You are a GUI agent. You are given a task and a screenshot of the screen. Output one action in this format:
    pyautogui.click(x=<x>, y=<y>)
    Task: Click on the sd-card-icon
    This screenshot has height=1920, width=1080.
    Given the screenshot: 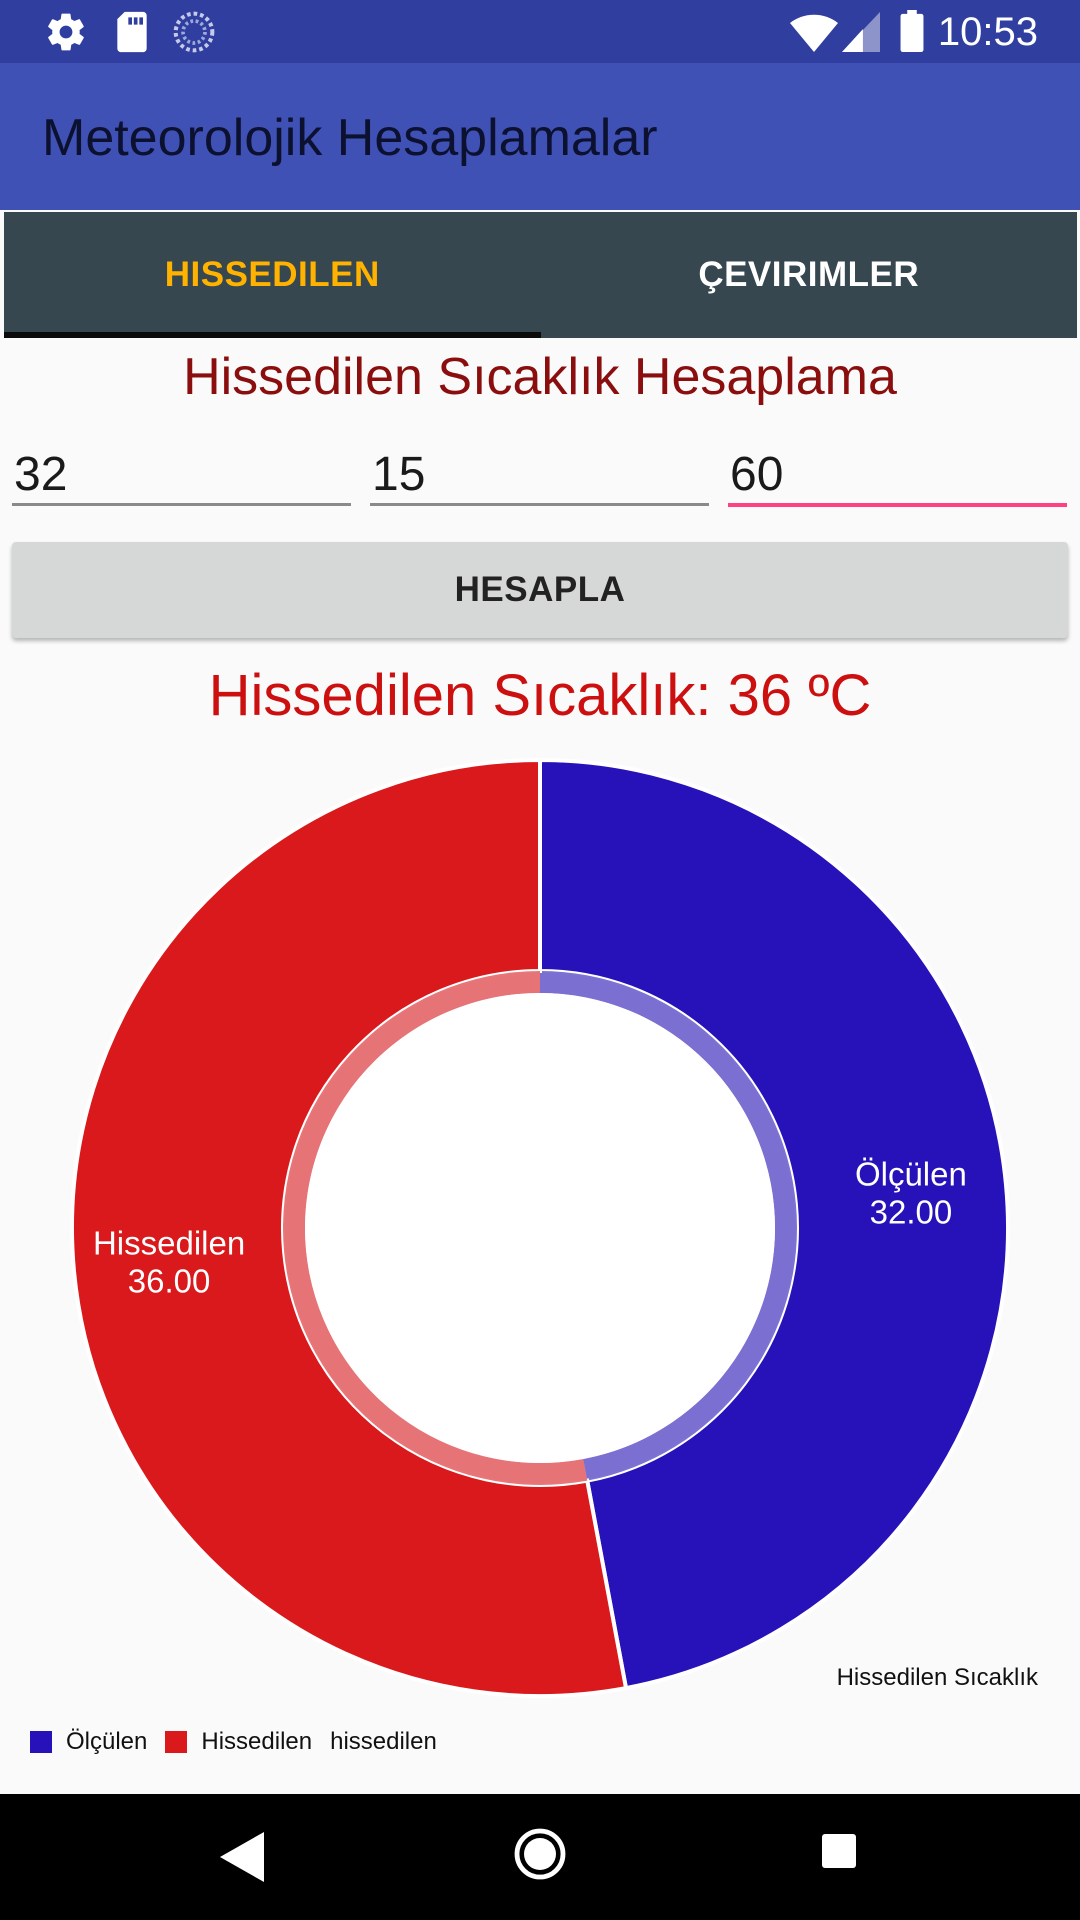 What is the action you would take?
    pyautogui.click(x=132, y=32)
    